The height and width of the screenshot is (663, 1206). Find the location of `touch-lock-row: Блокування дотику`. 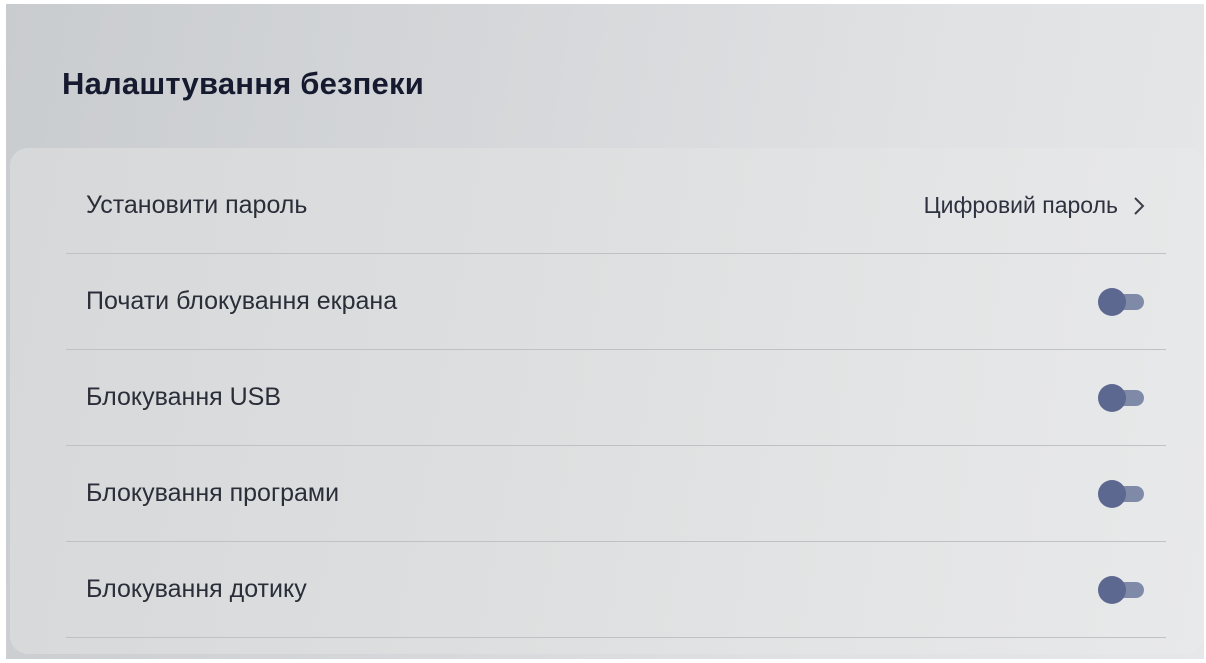

touch-lock-row: Блокування дотику is located at coordinates (616, 590).